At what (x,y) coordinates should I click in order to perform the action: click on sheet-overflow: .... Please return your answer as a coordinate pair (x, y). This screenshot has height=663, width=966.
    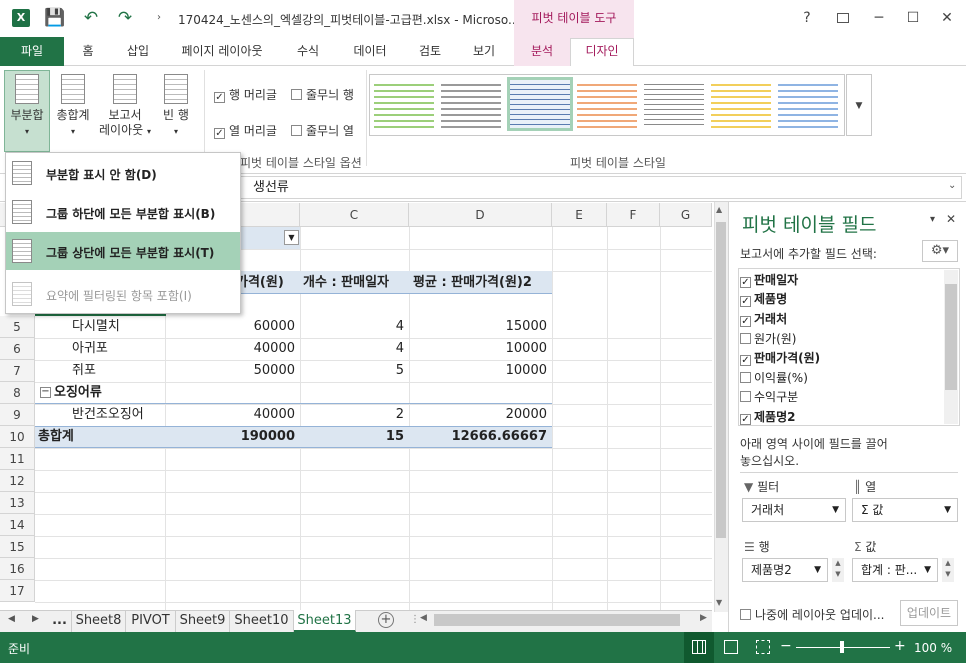
    Looking at the image, I should click on (60, 621).